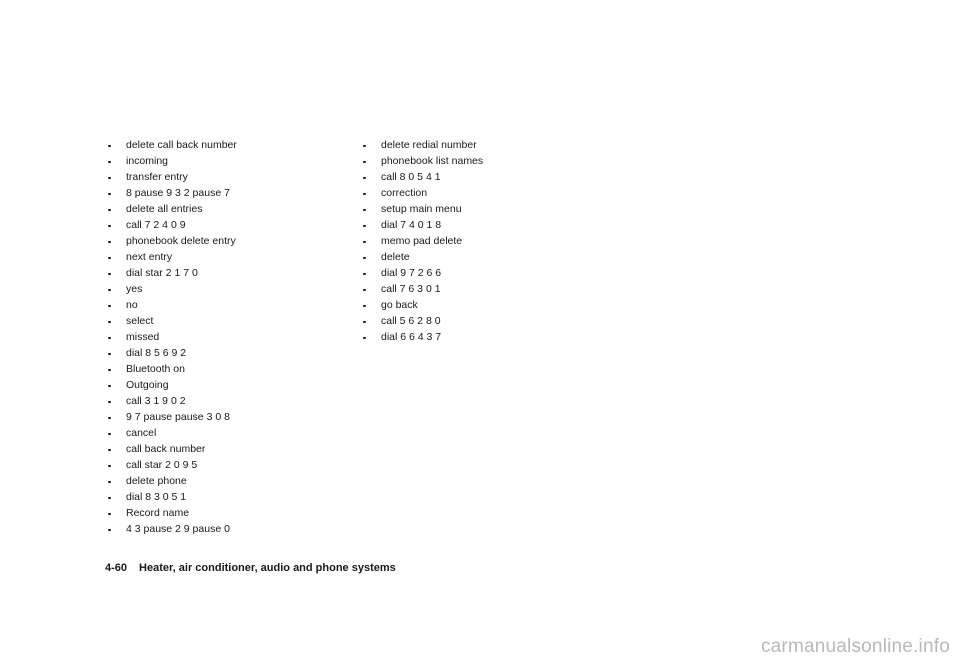  Describe the element at coordinates (422, 241) in the screenshot. I see `list-item-label: memo pad delete` at that location.